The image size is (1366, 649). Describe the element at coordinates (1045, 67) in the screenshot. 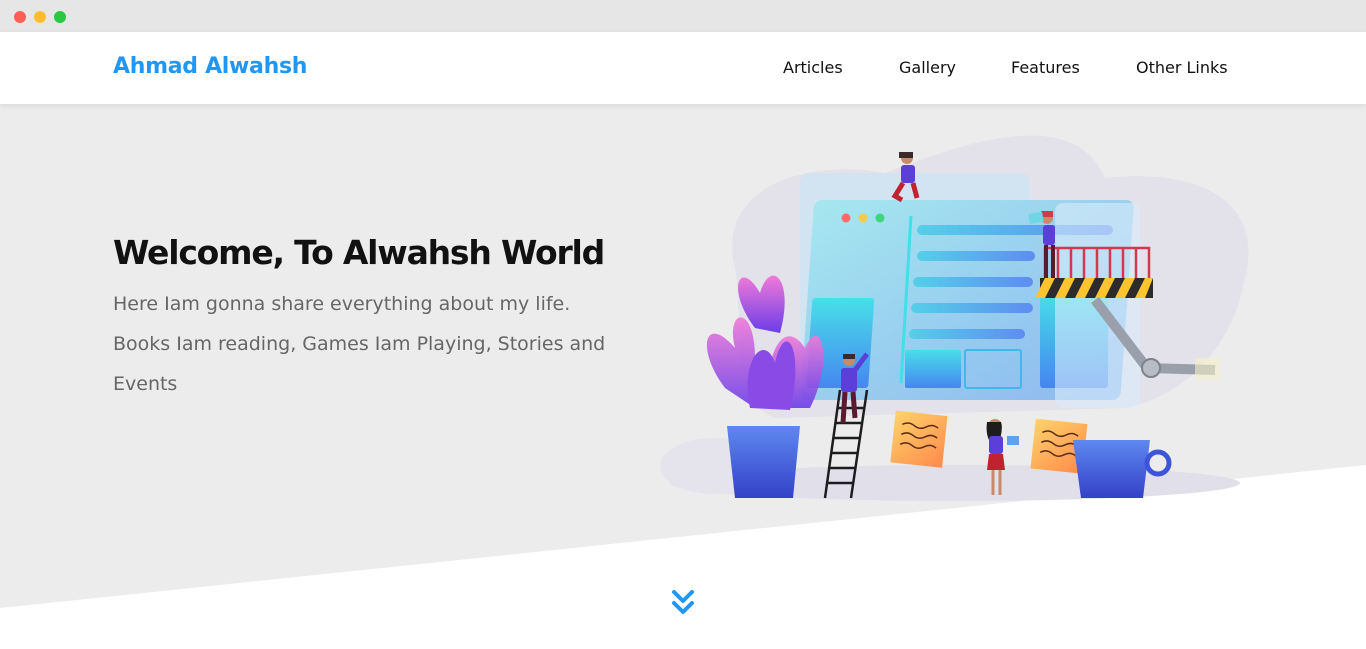

I see `nav-link-features: Features` at that location.